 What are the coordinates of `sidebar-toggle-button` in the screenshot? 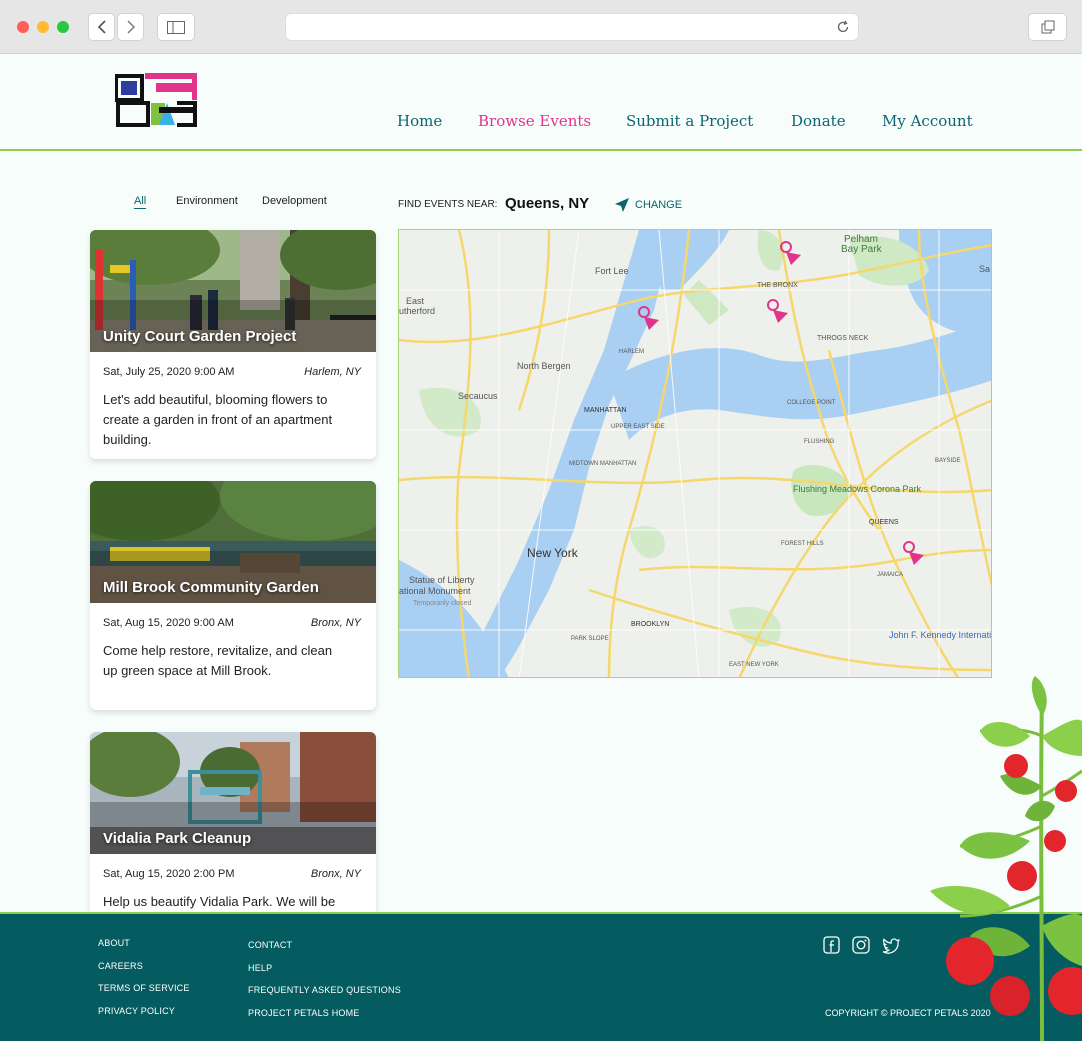 It's located at (176, 27).